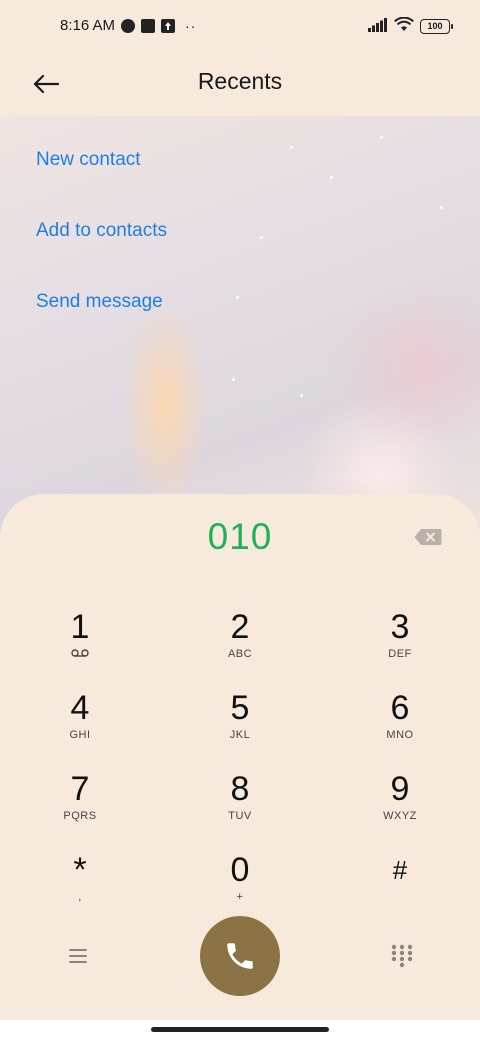  What do you see at coordinates (80, 789) in the screenshot?
I see `key-digit: 7` at bounding box center [80, 789].